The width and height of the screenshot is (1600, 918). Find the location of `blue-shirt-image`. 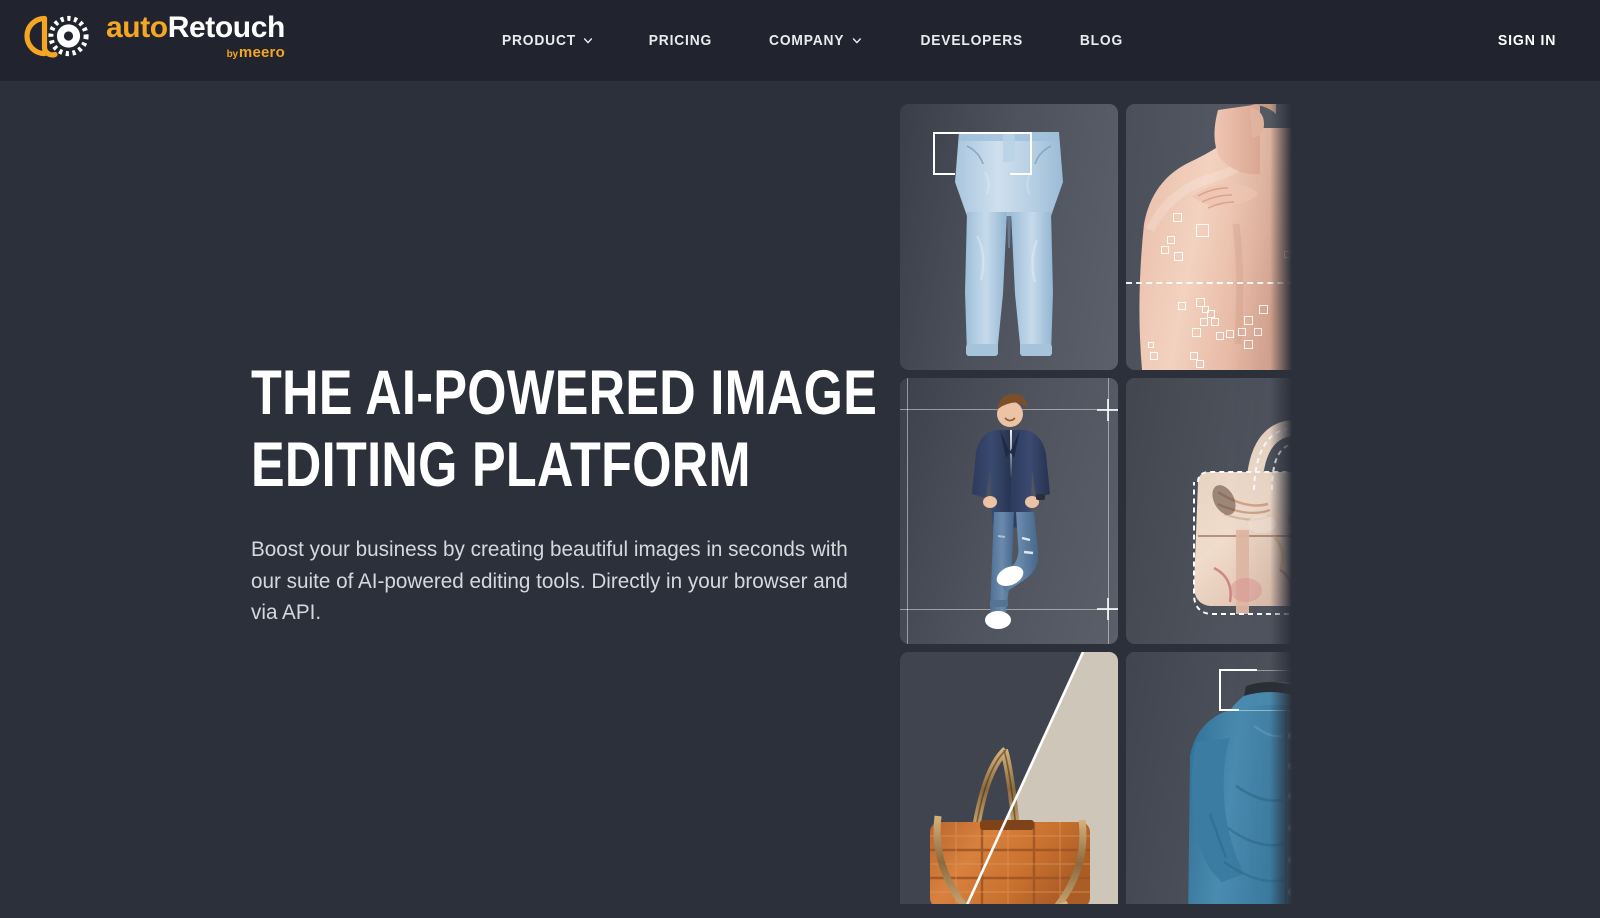

blue-shirt-image is located at coordinates (1263, 800).